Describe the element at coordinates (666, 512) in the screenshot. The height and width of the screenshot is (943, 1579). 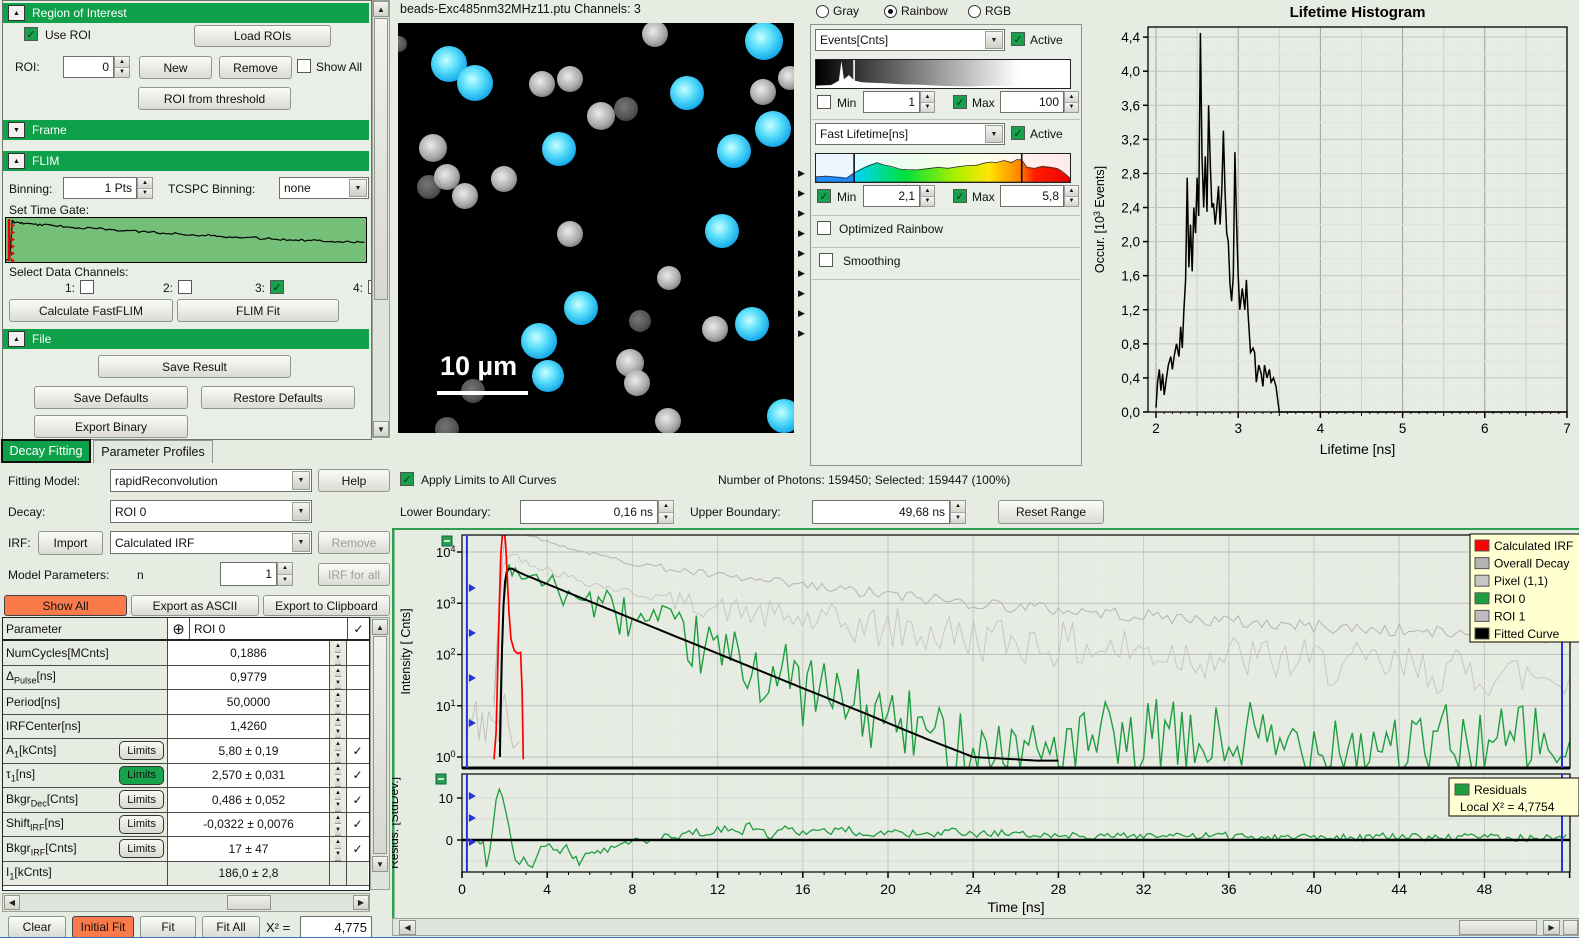
I see `lower-boundary-spinner: ▲ ▼` at that location.